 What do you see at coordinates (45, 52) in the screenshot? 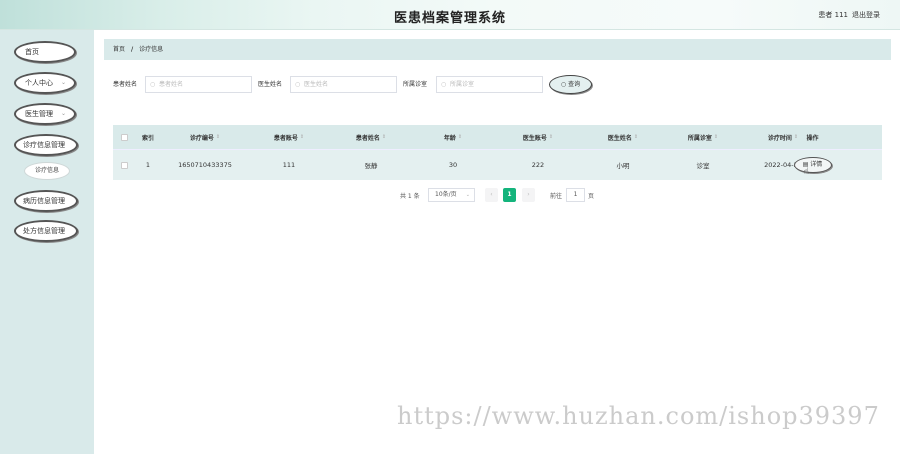
I see `sidebar-item-home: 首页` at bounding box center [45, 52].